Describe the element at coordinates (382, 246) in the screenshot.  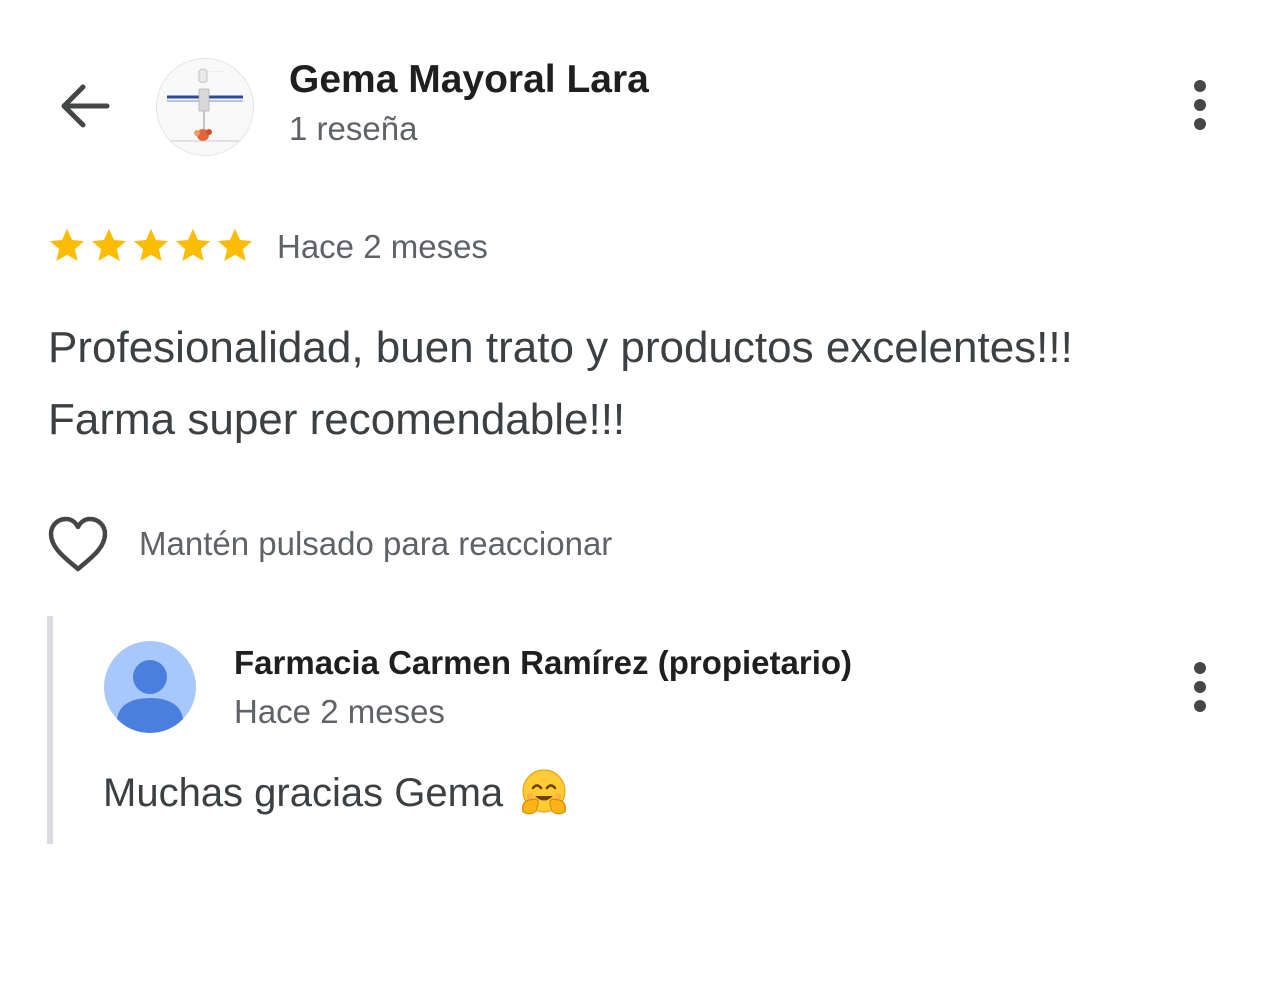
I see `review-date: Hace 2 meses` at that location.